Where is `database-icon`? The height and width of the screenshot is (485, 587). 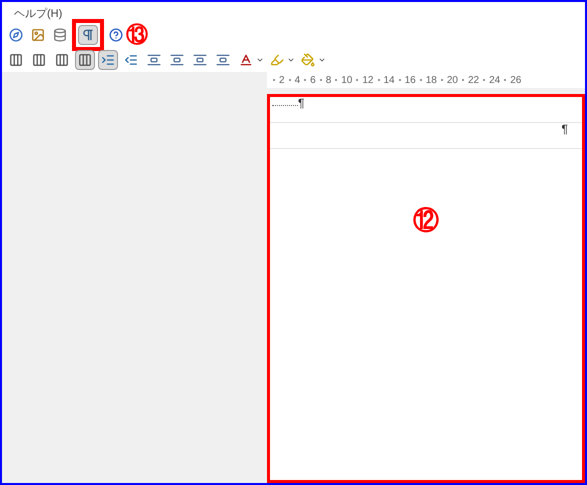 database-icon is located at coordinates (60, 35).